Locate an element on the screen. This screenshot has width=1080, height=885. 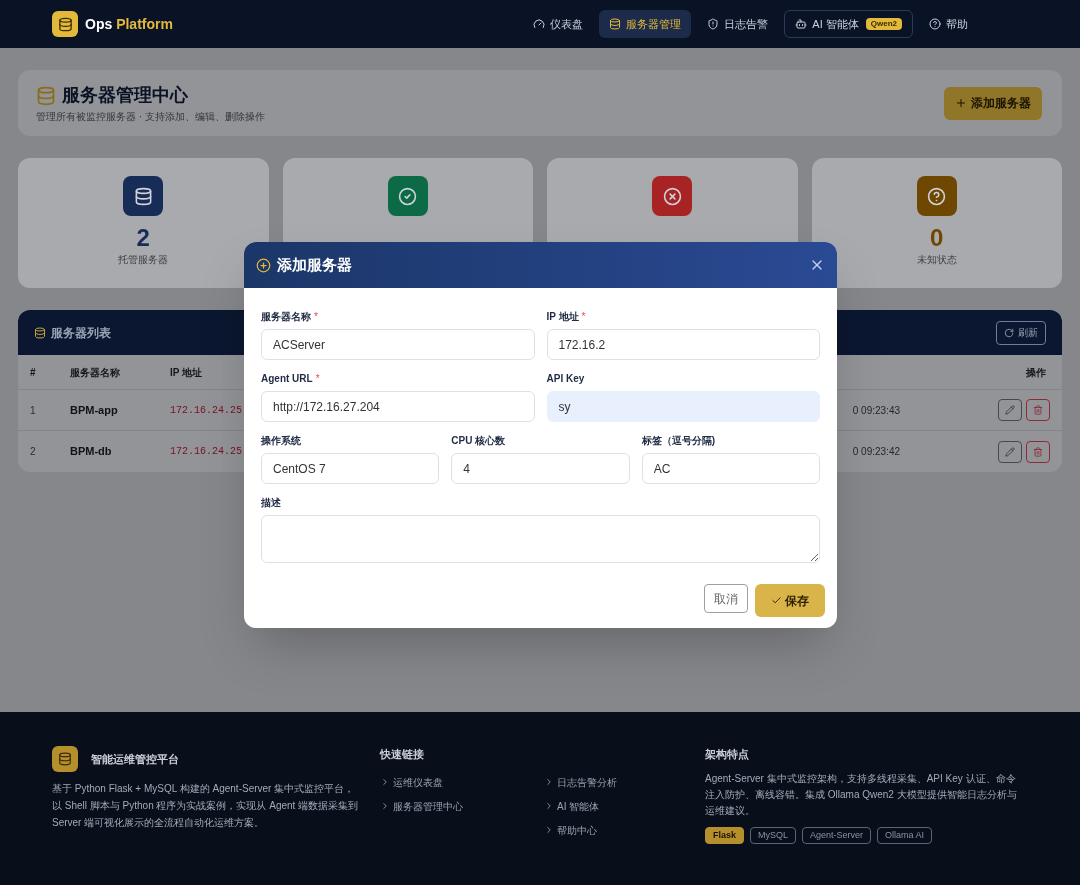
input-field: http://172.16.27.204 is located at coordinates (398, 406).